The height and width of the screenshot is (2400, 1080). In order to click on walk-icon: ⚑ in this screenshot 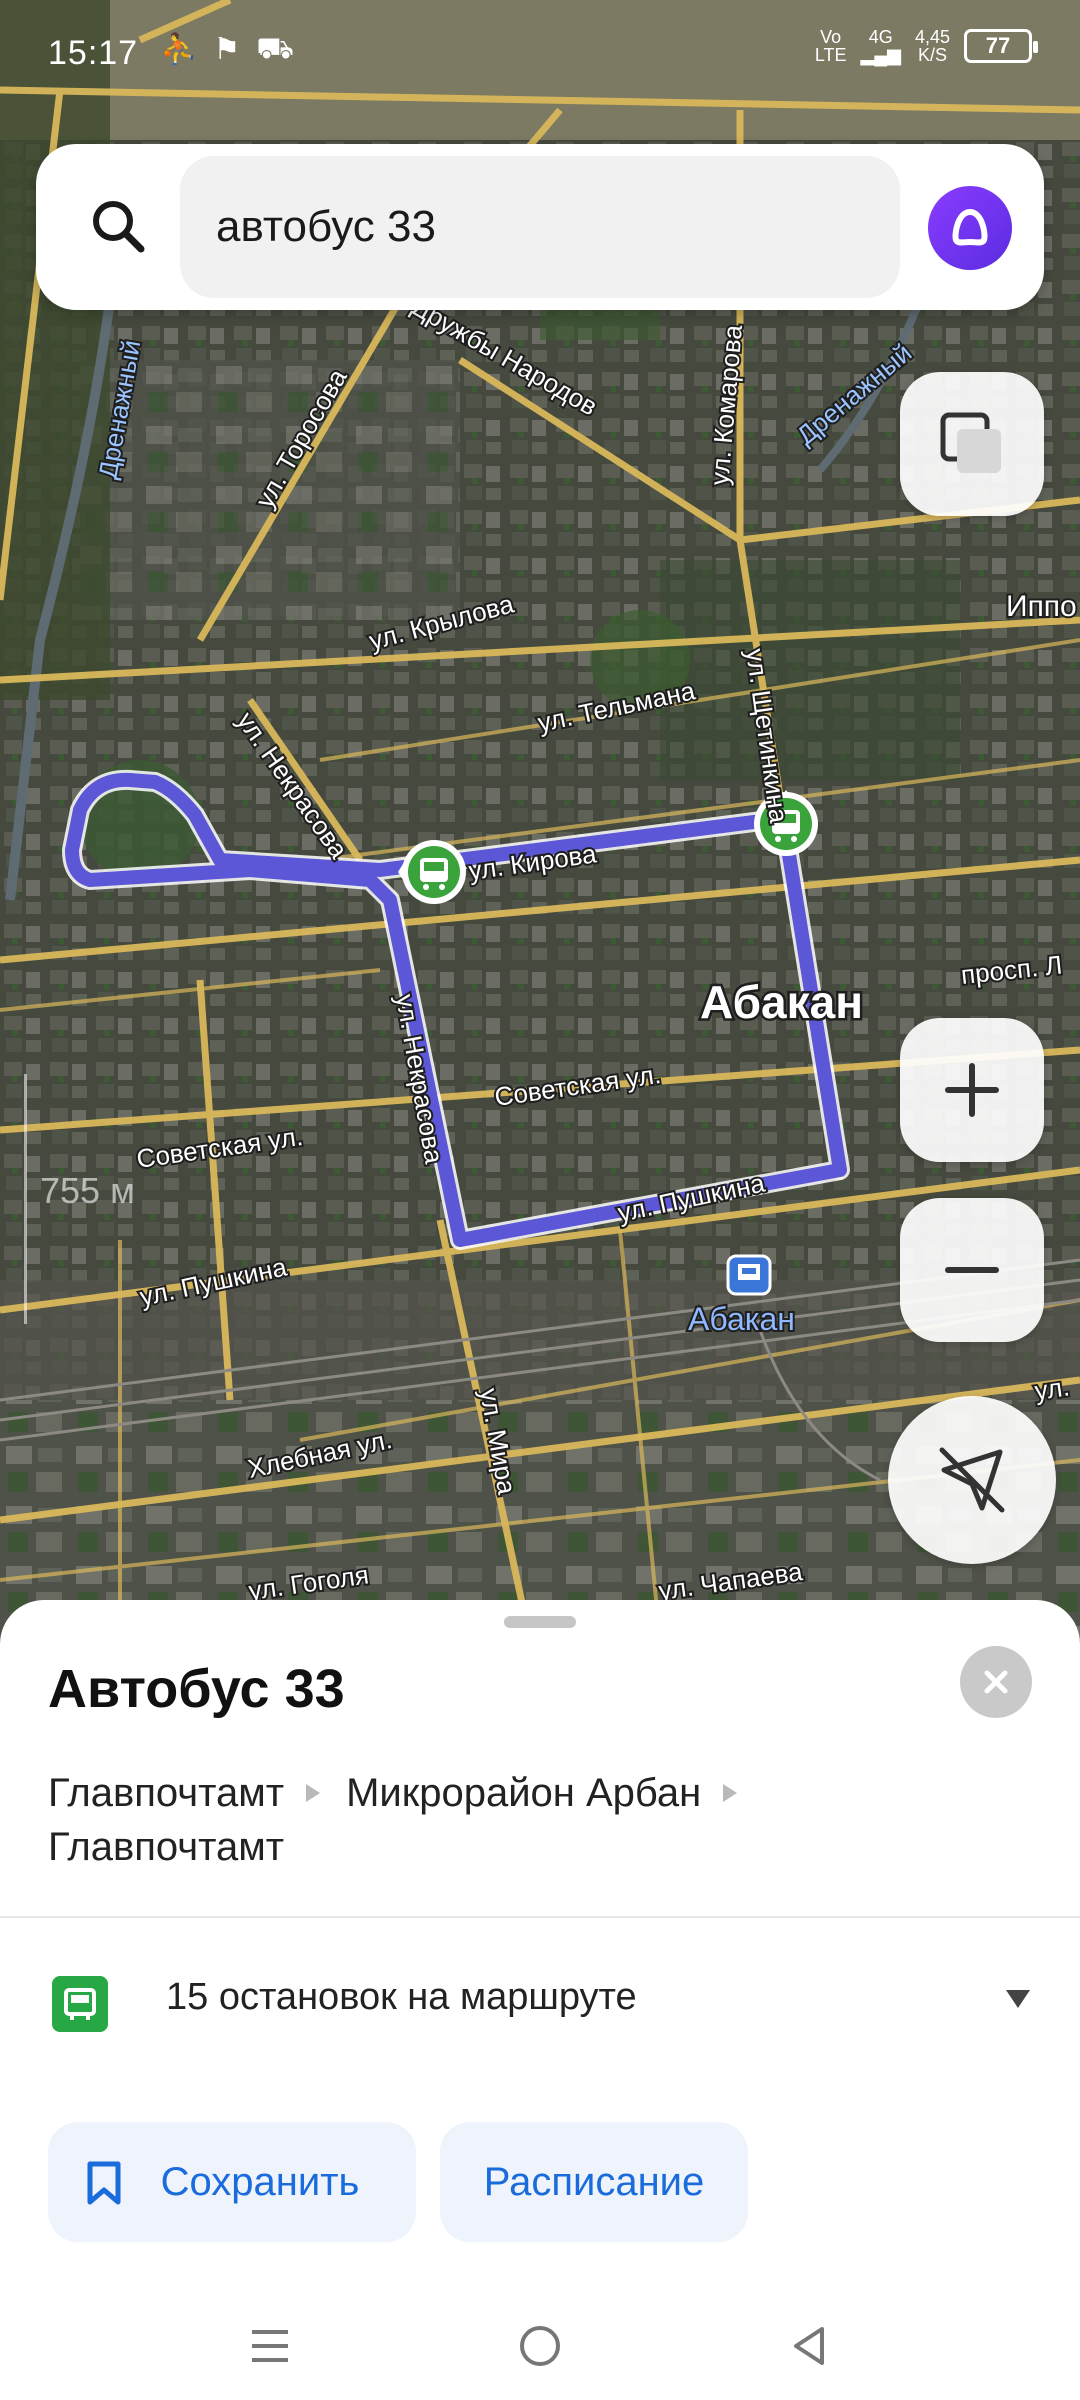, I will do `click(227, 49)`.